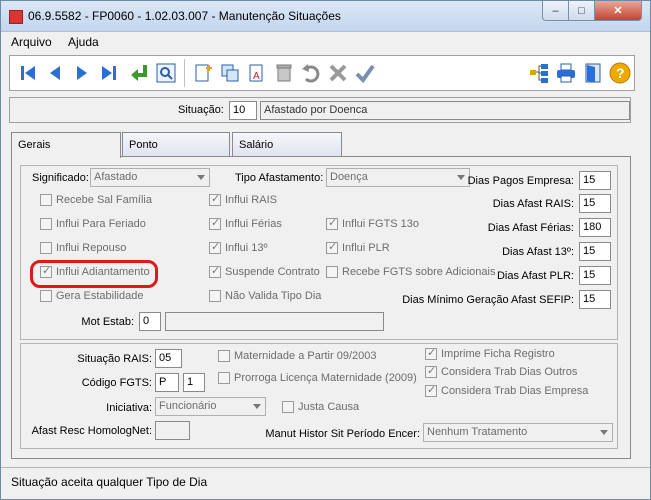 This screenshot has width=651, height=500. Describe the element at coordinates (538, 252) in the screenshot. I see `dias-afast-13-label: Dias Afast 13º:` at that location.